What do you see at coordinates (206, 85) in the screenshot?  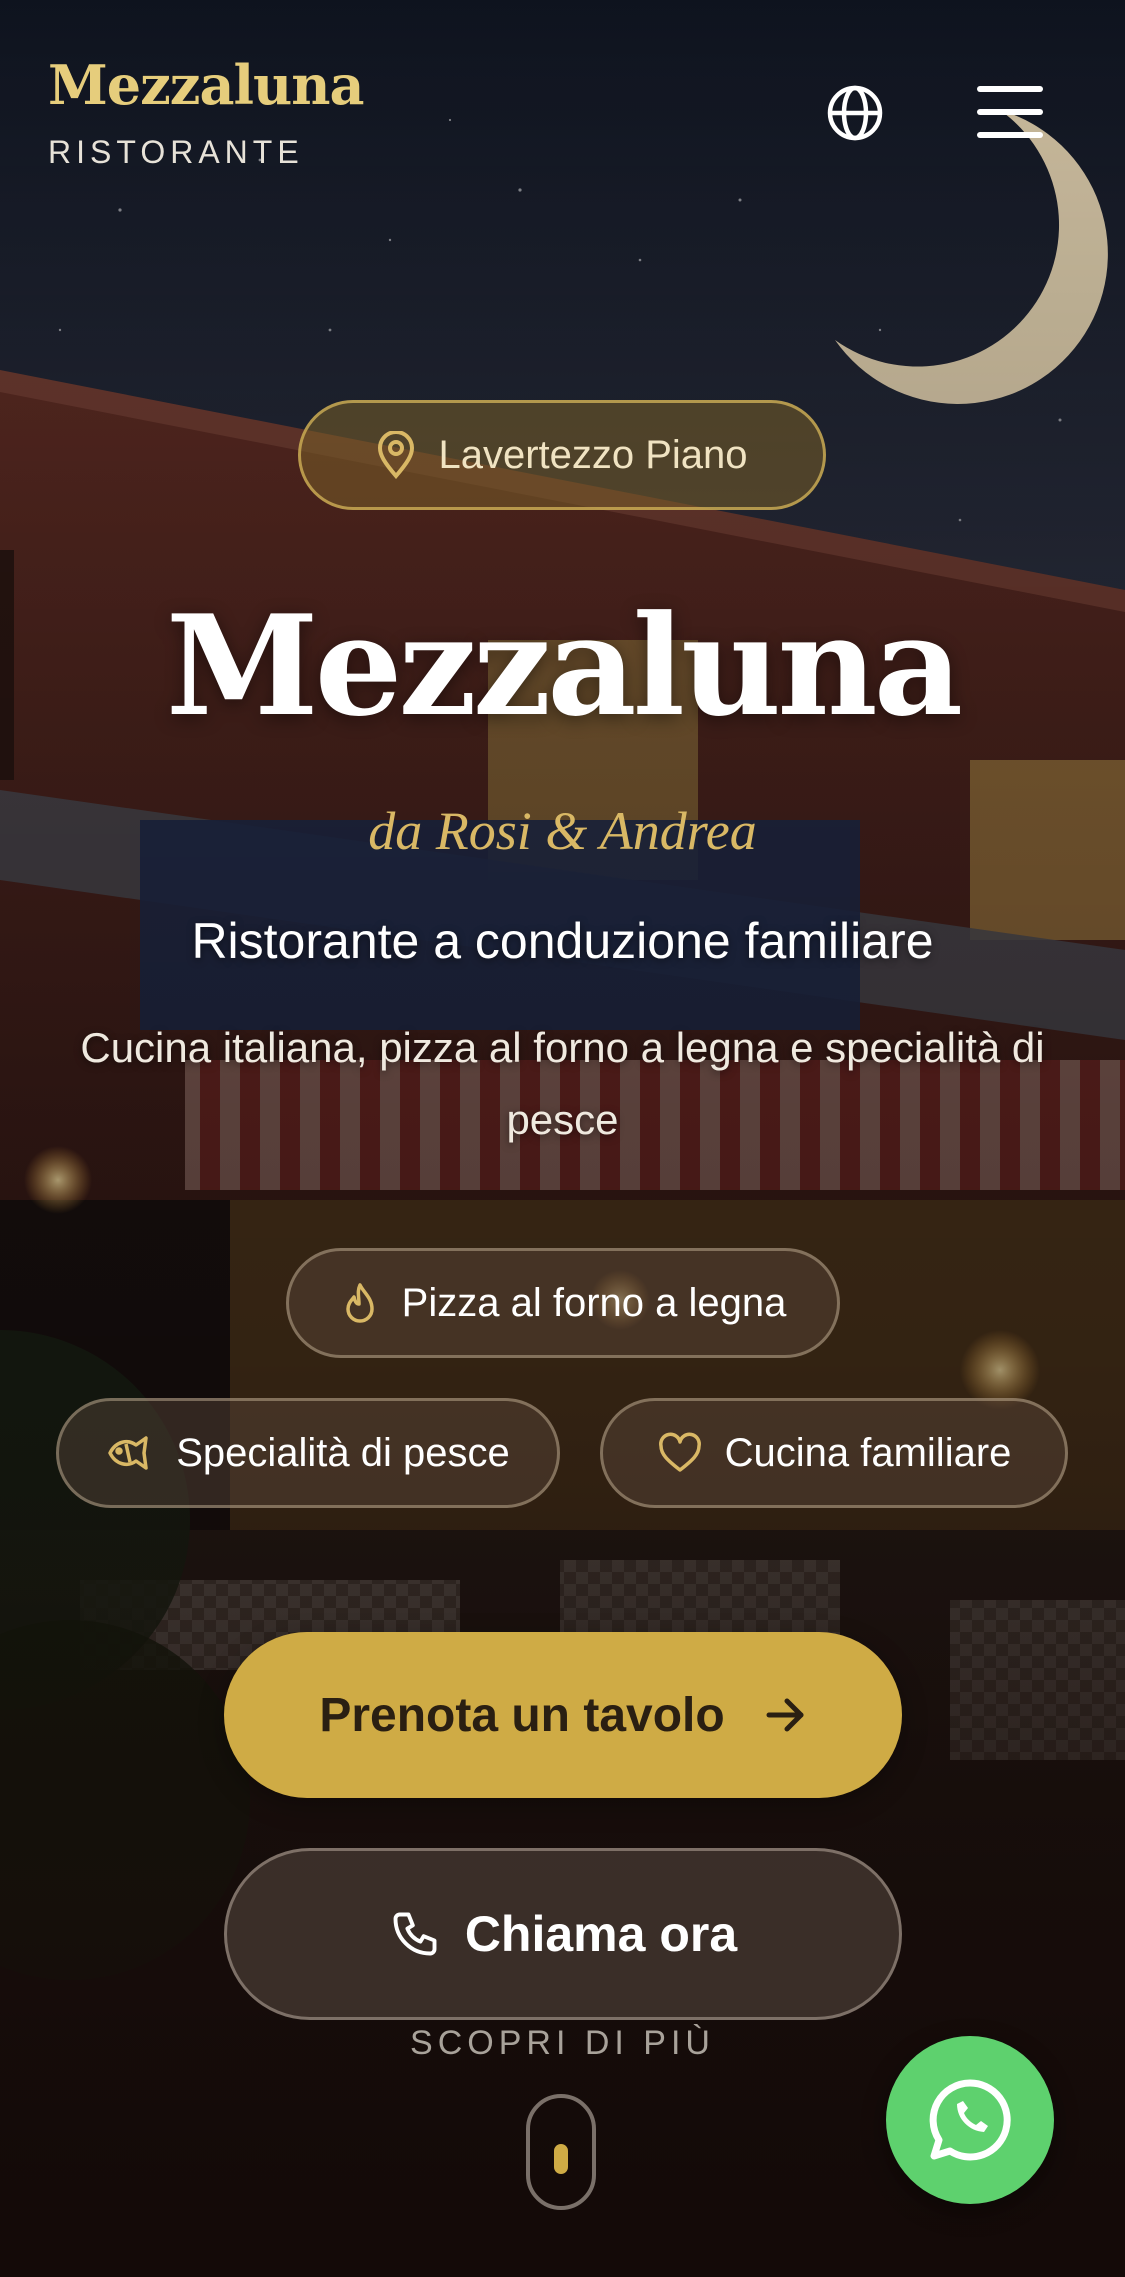 I see `brand-name: Mezzaluna` at bounding box center [206, 85].